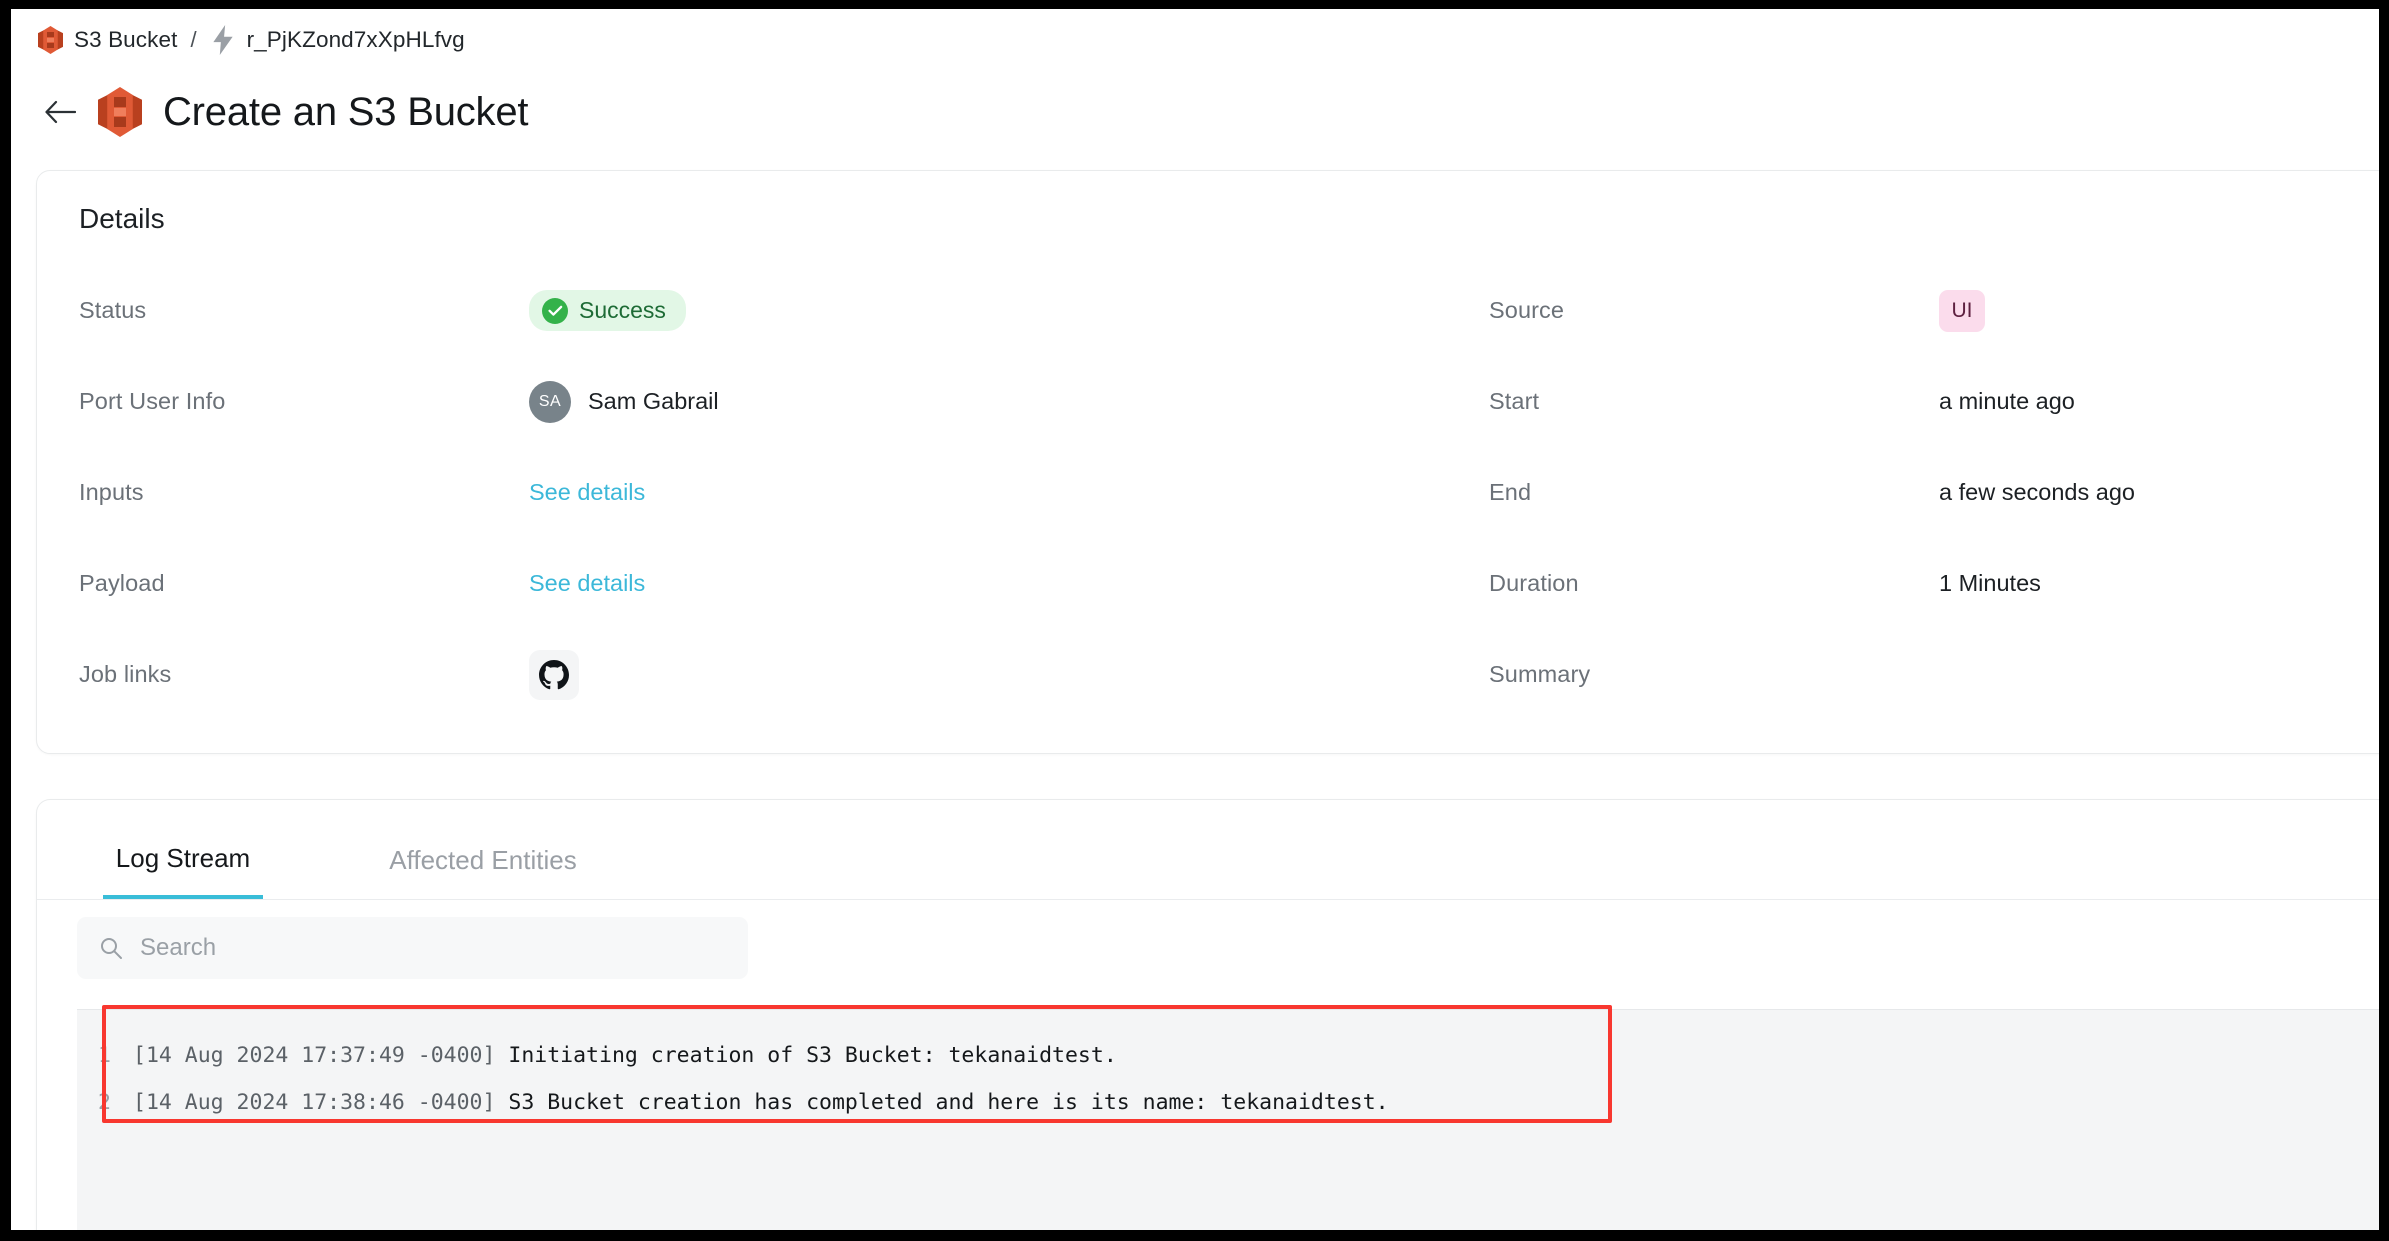 The width and height of the screenshot is (2389, 1241). I want to click on github-icon, so click(554, 674).